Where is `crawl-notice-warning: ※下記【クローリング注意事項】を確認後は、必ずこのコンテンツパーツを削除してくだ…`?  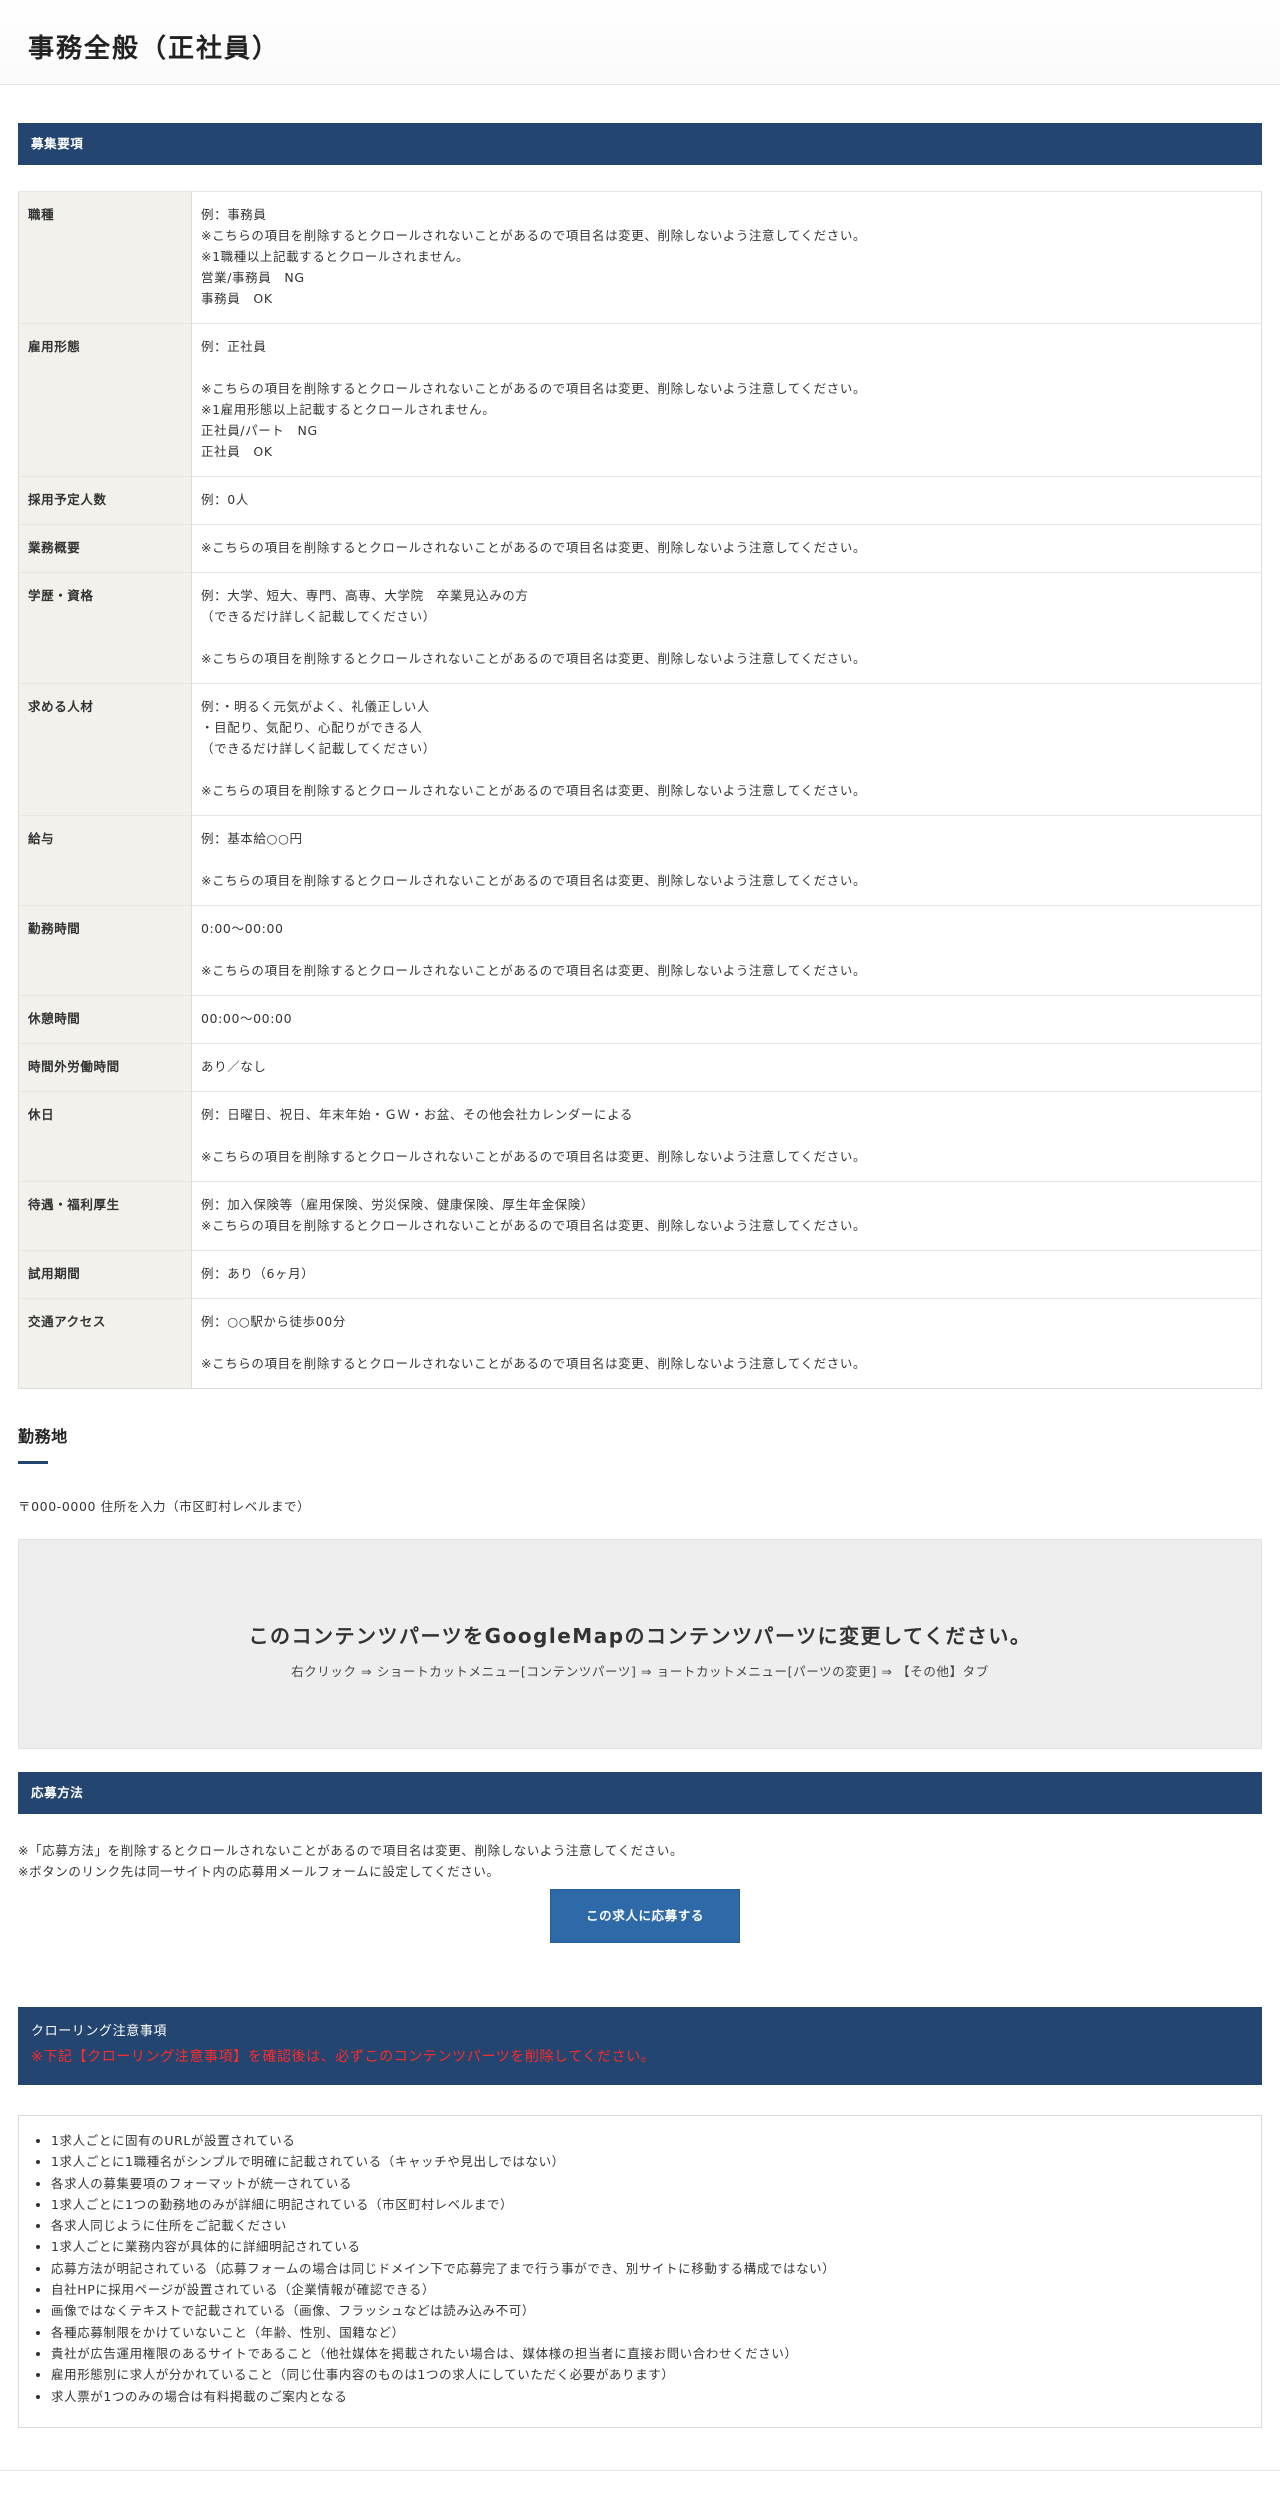 crawl-notice-warning: ※下記【クローリング注意事項】を確認後は、必ずこのコンテンツパーツを削除してくだ… is located at coordinates (343, 2057).